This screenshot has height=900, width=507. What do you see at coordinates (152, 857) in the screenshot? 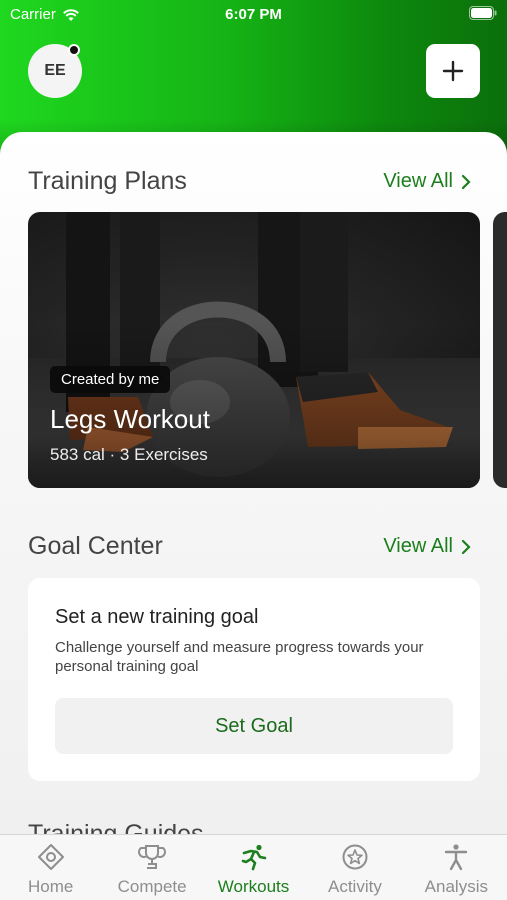
I see `trophy-icon` at bounding box center [152, 857].